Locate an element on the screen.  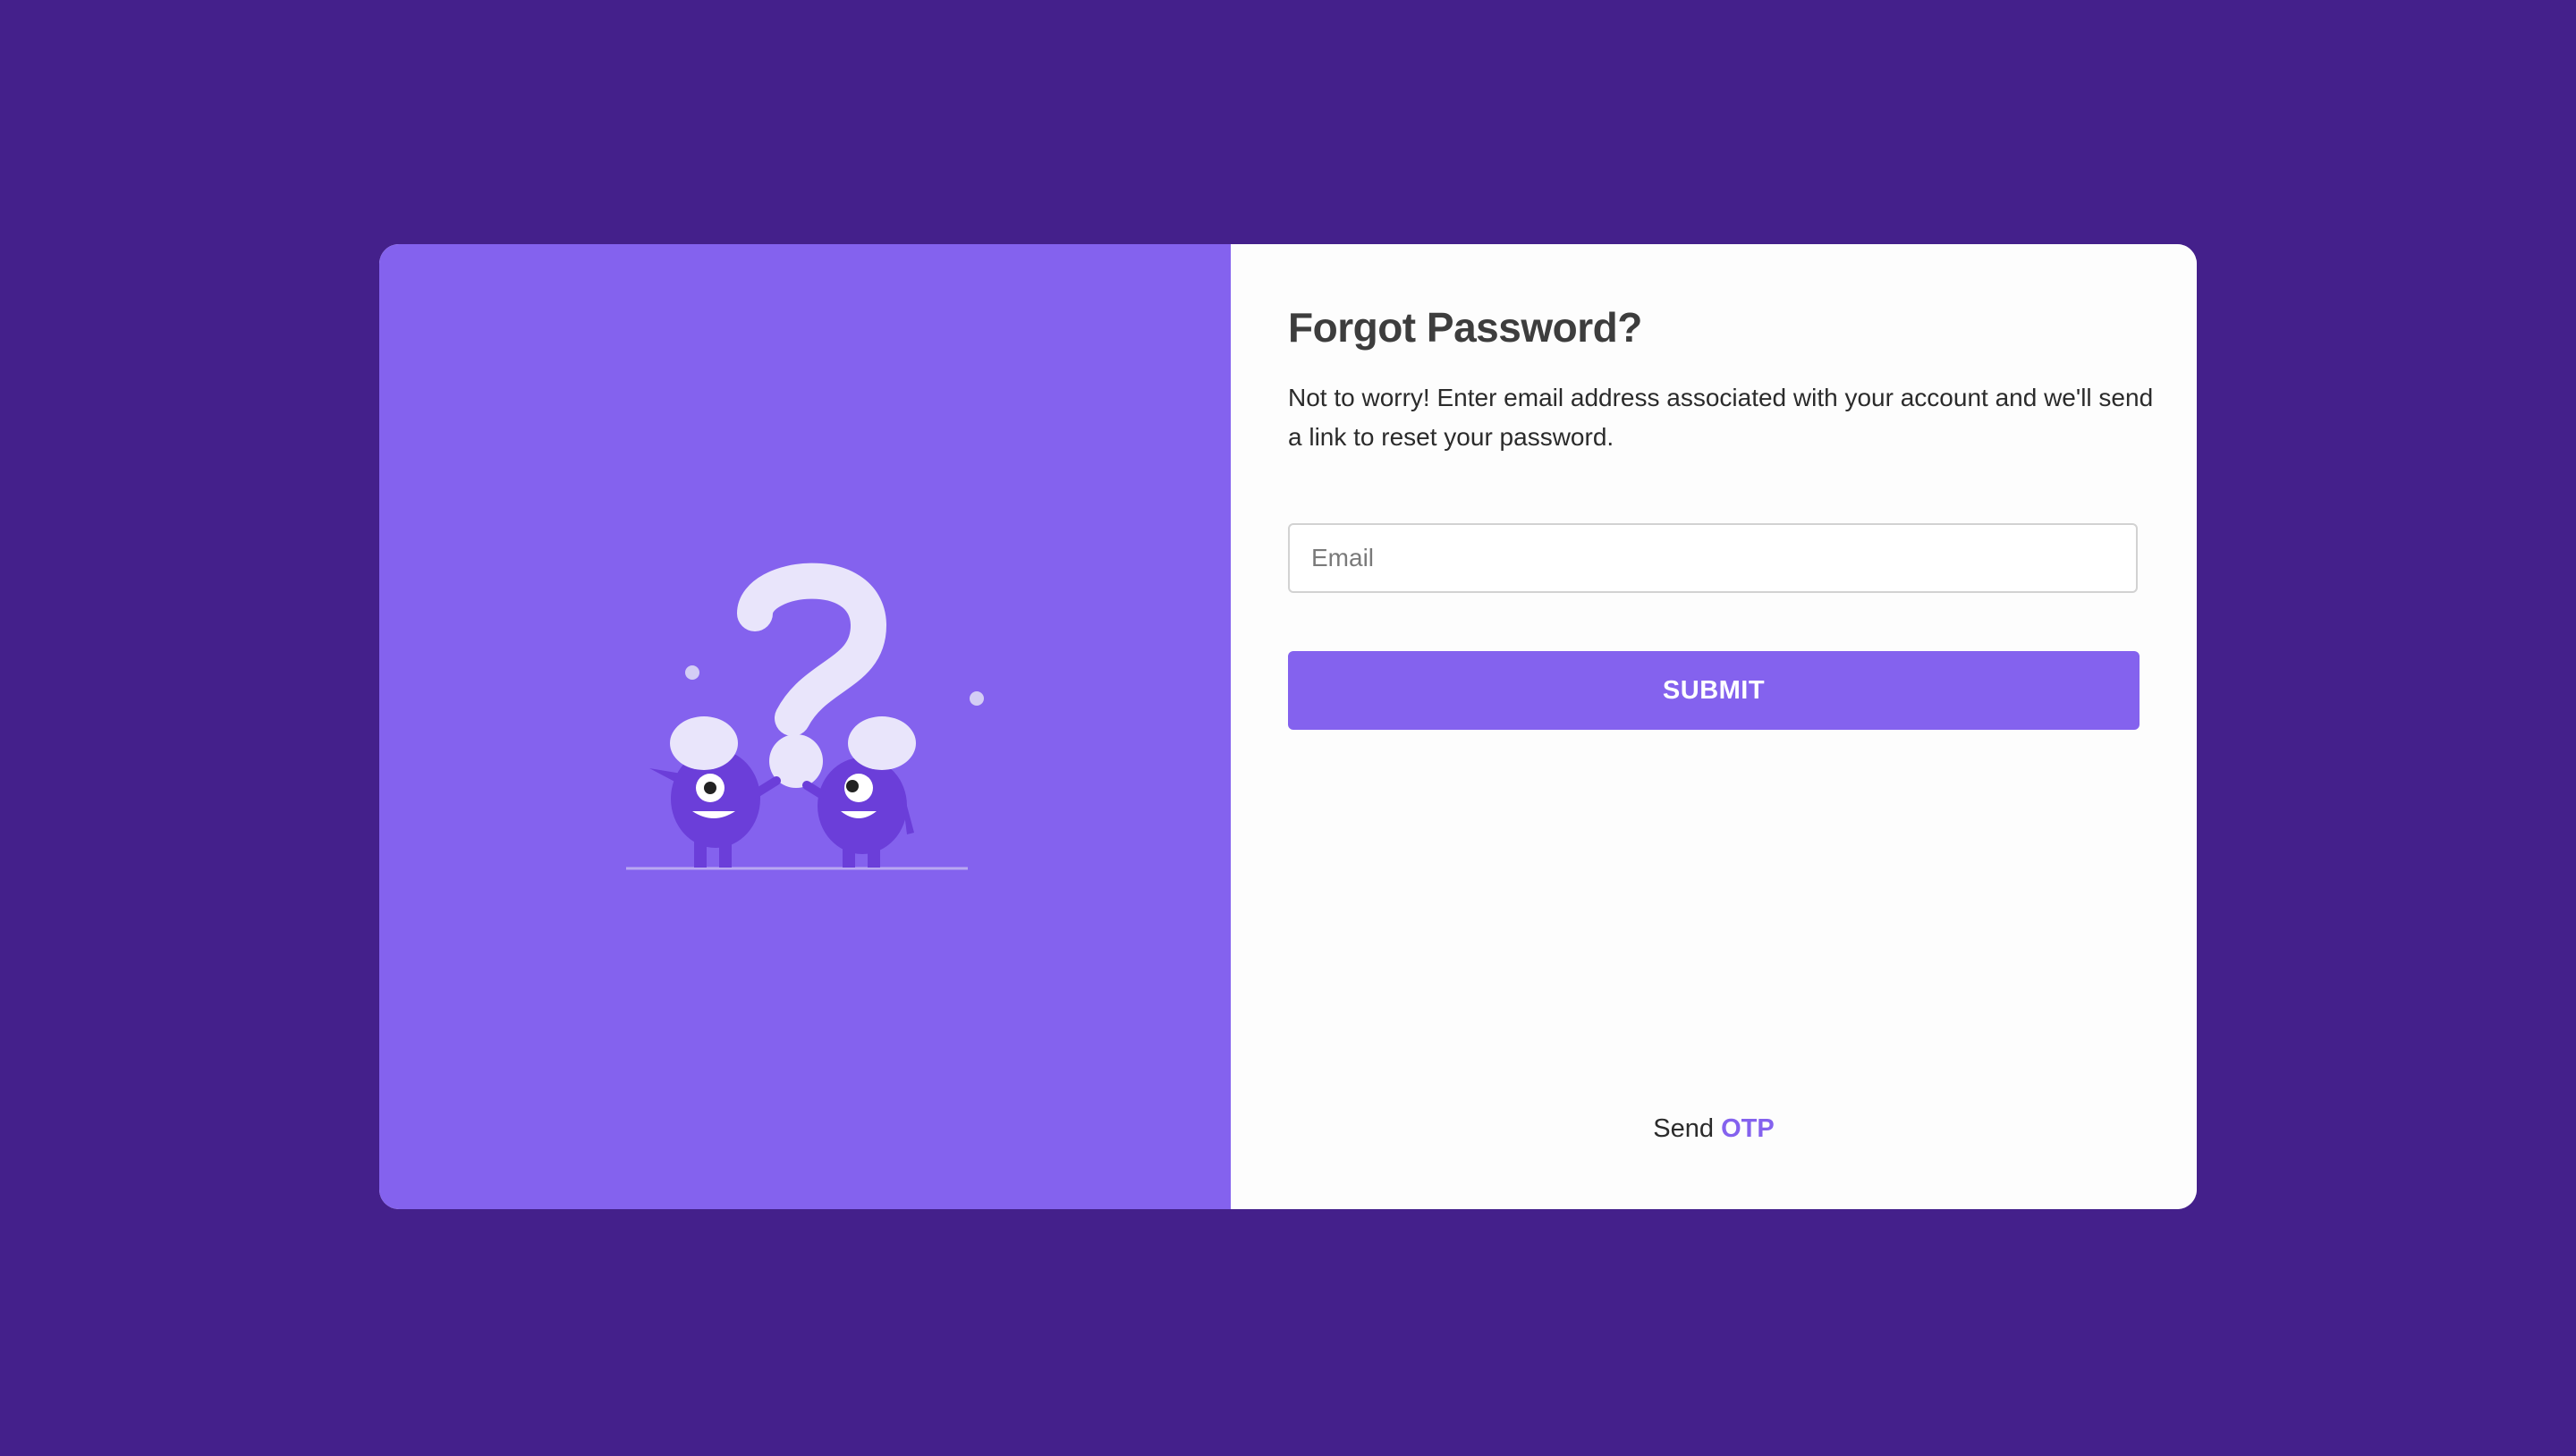
page-title: Forgot Password? is located at coordinates (1465, 327).